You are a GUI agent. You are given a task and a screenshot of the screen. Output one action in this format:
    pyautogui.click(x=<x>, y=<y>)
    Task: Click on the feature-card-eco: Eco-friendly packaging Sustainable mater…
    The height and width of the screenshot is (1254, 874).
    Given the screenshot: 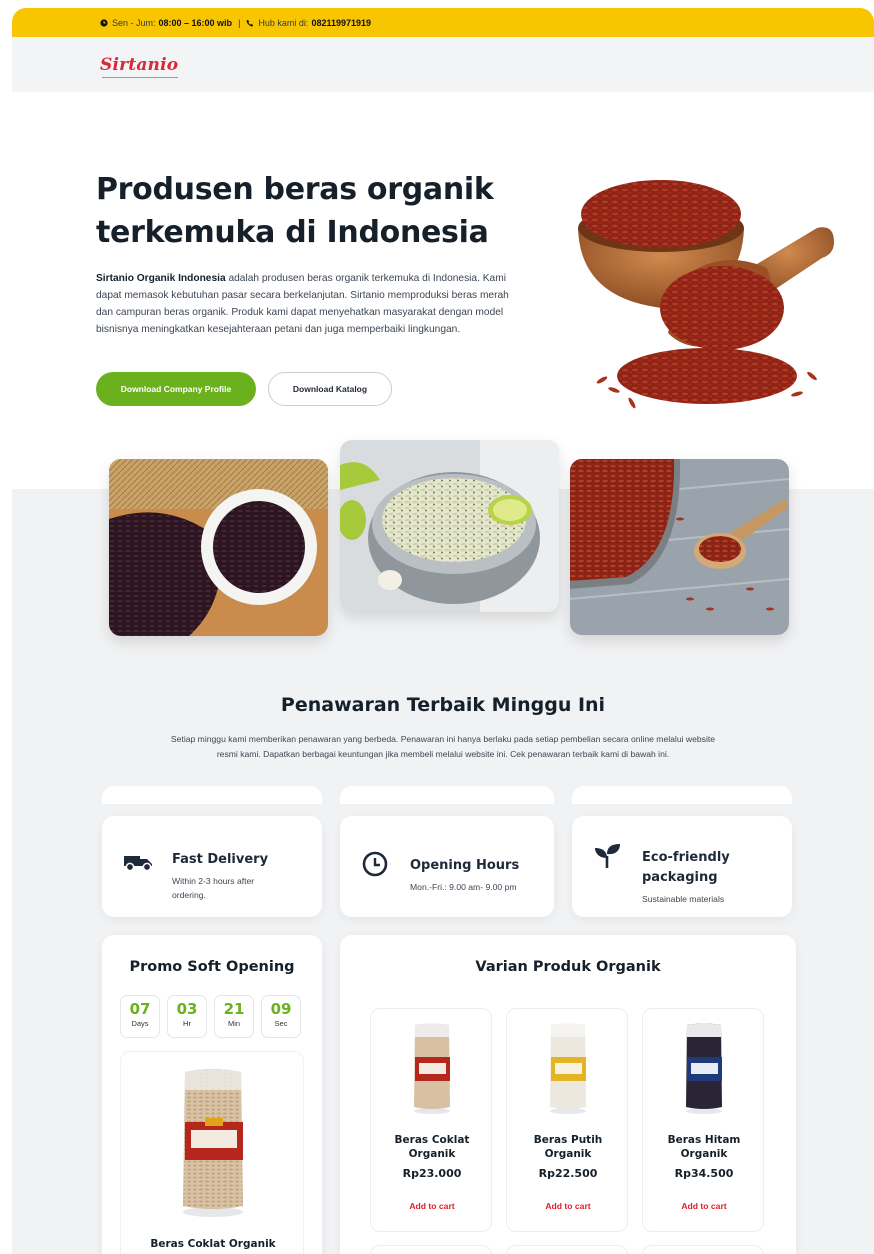 What is the action you would take?
    pyautogui.click(x=682, y=866)
    